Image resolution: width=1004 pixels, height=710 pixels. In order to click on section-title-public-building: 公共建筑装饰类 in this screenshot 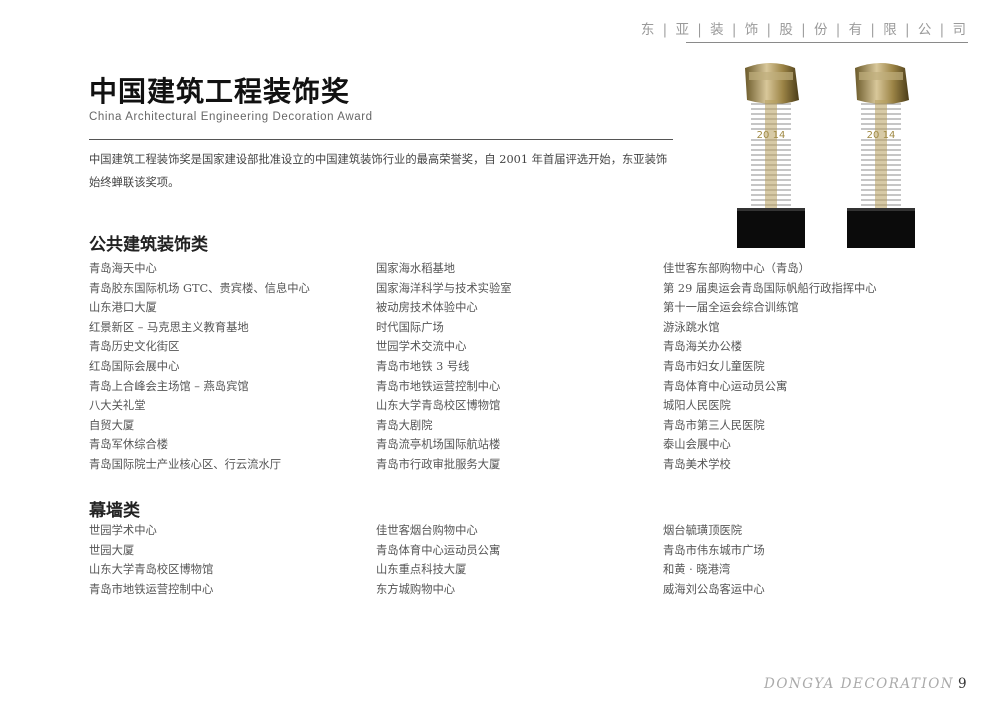, I will do `click(148, 245)`.